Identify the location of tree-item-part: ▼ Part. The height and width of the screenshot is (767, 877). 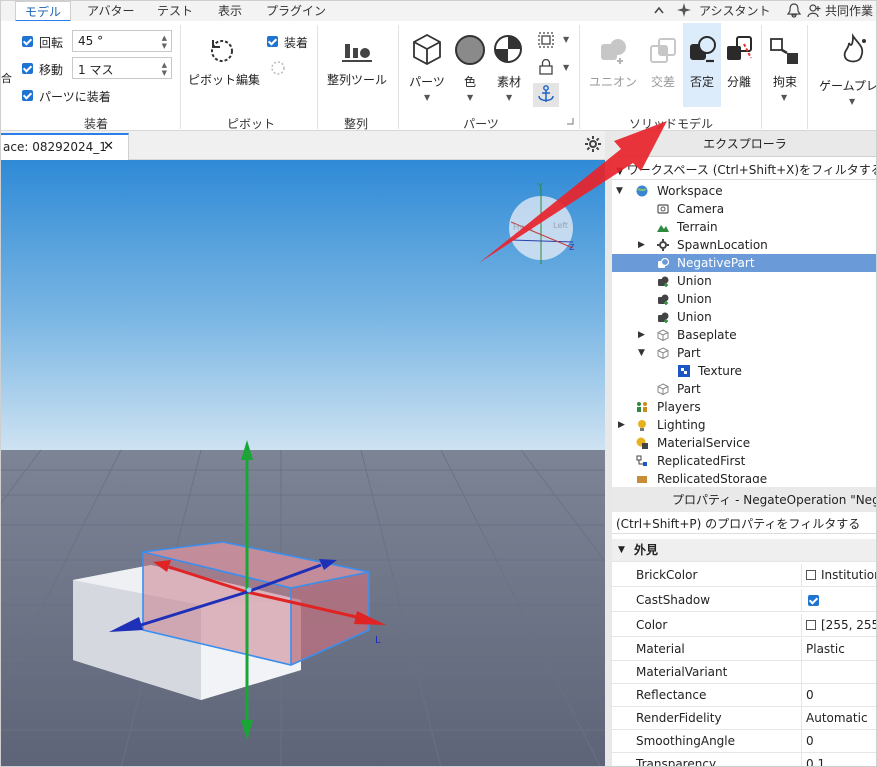
(744, 353).